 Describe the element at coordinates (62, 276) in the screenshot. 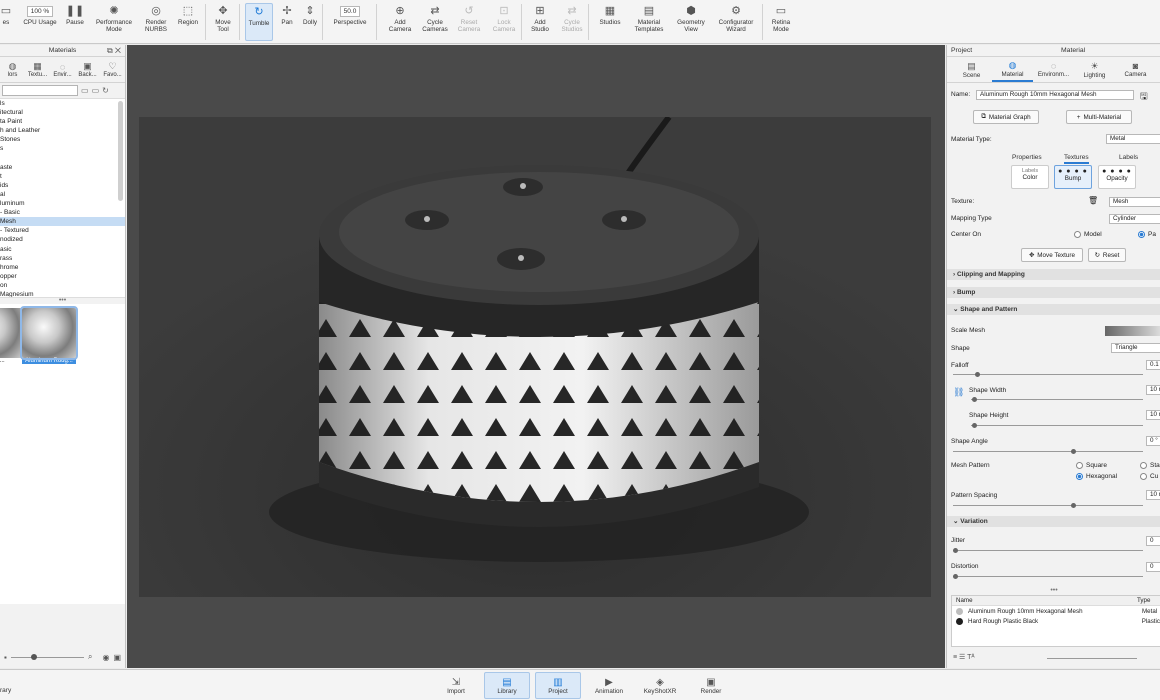

I see `tree-item: opper` at that location.